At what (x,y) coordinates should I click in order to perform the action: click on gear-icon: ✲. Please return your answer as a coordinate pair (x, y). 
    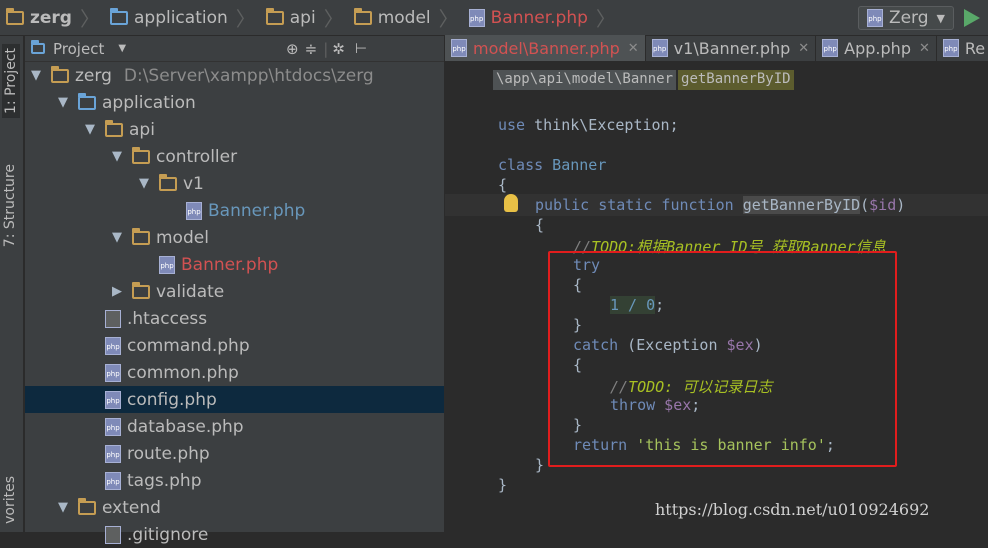
    Looking at the image, I should click on (338, 49).